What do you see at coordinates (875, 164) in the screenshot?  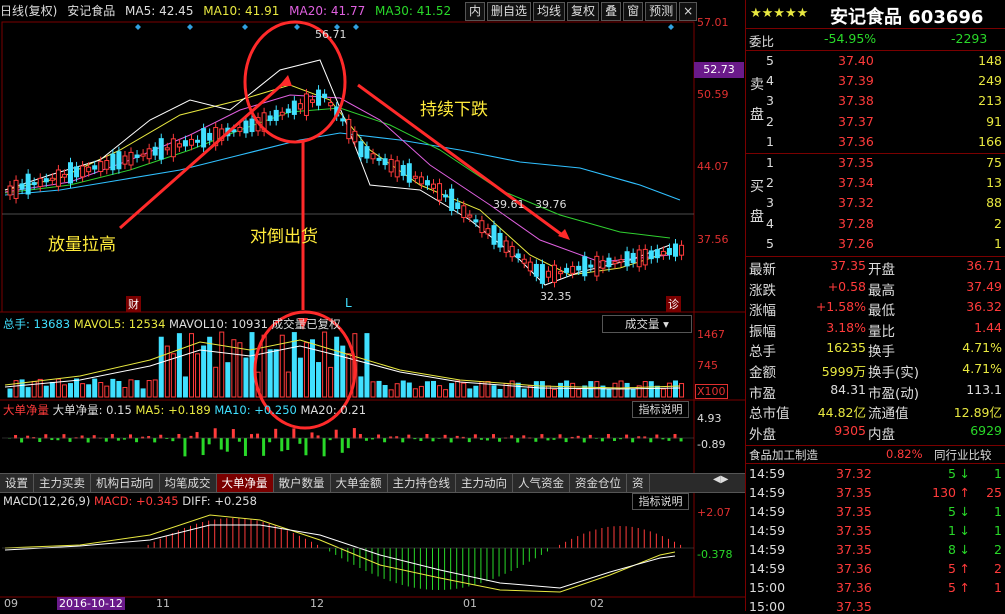 I see `buy-level-1: 1 37.35 75` at bounding box center [875, 164].